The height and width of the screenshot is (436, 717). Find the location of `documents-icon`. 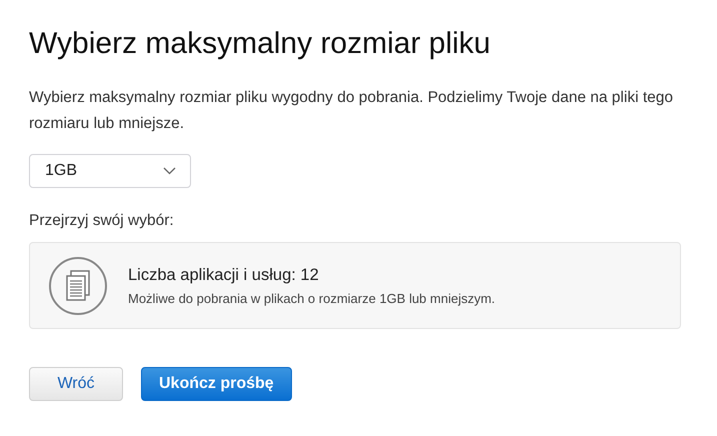

documents-icon is located at coordinates (78, 286).